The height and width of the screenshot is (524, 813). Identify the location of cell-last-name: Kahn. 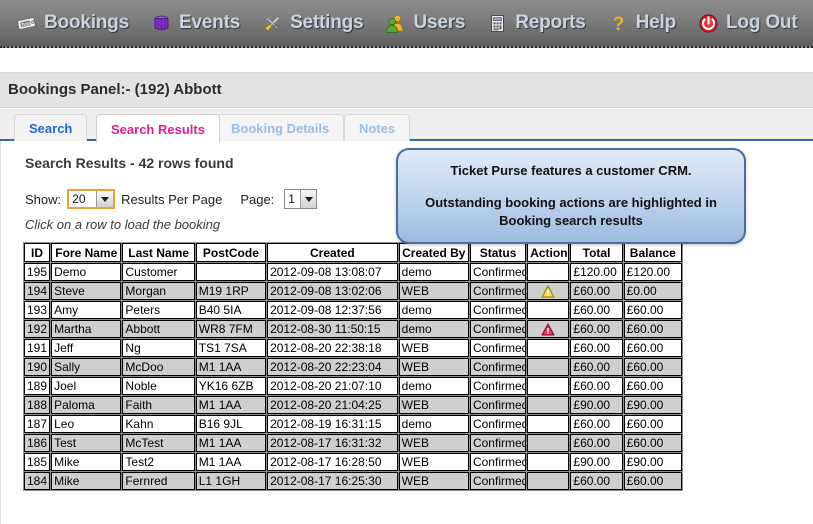
(158, 424).